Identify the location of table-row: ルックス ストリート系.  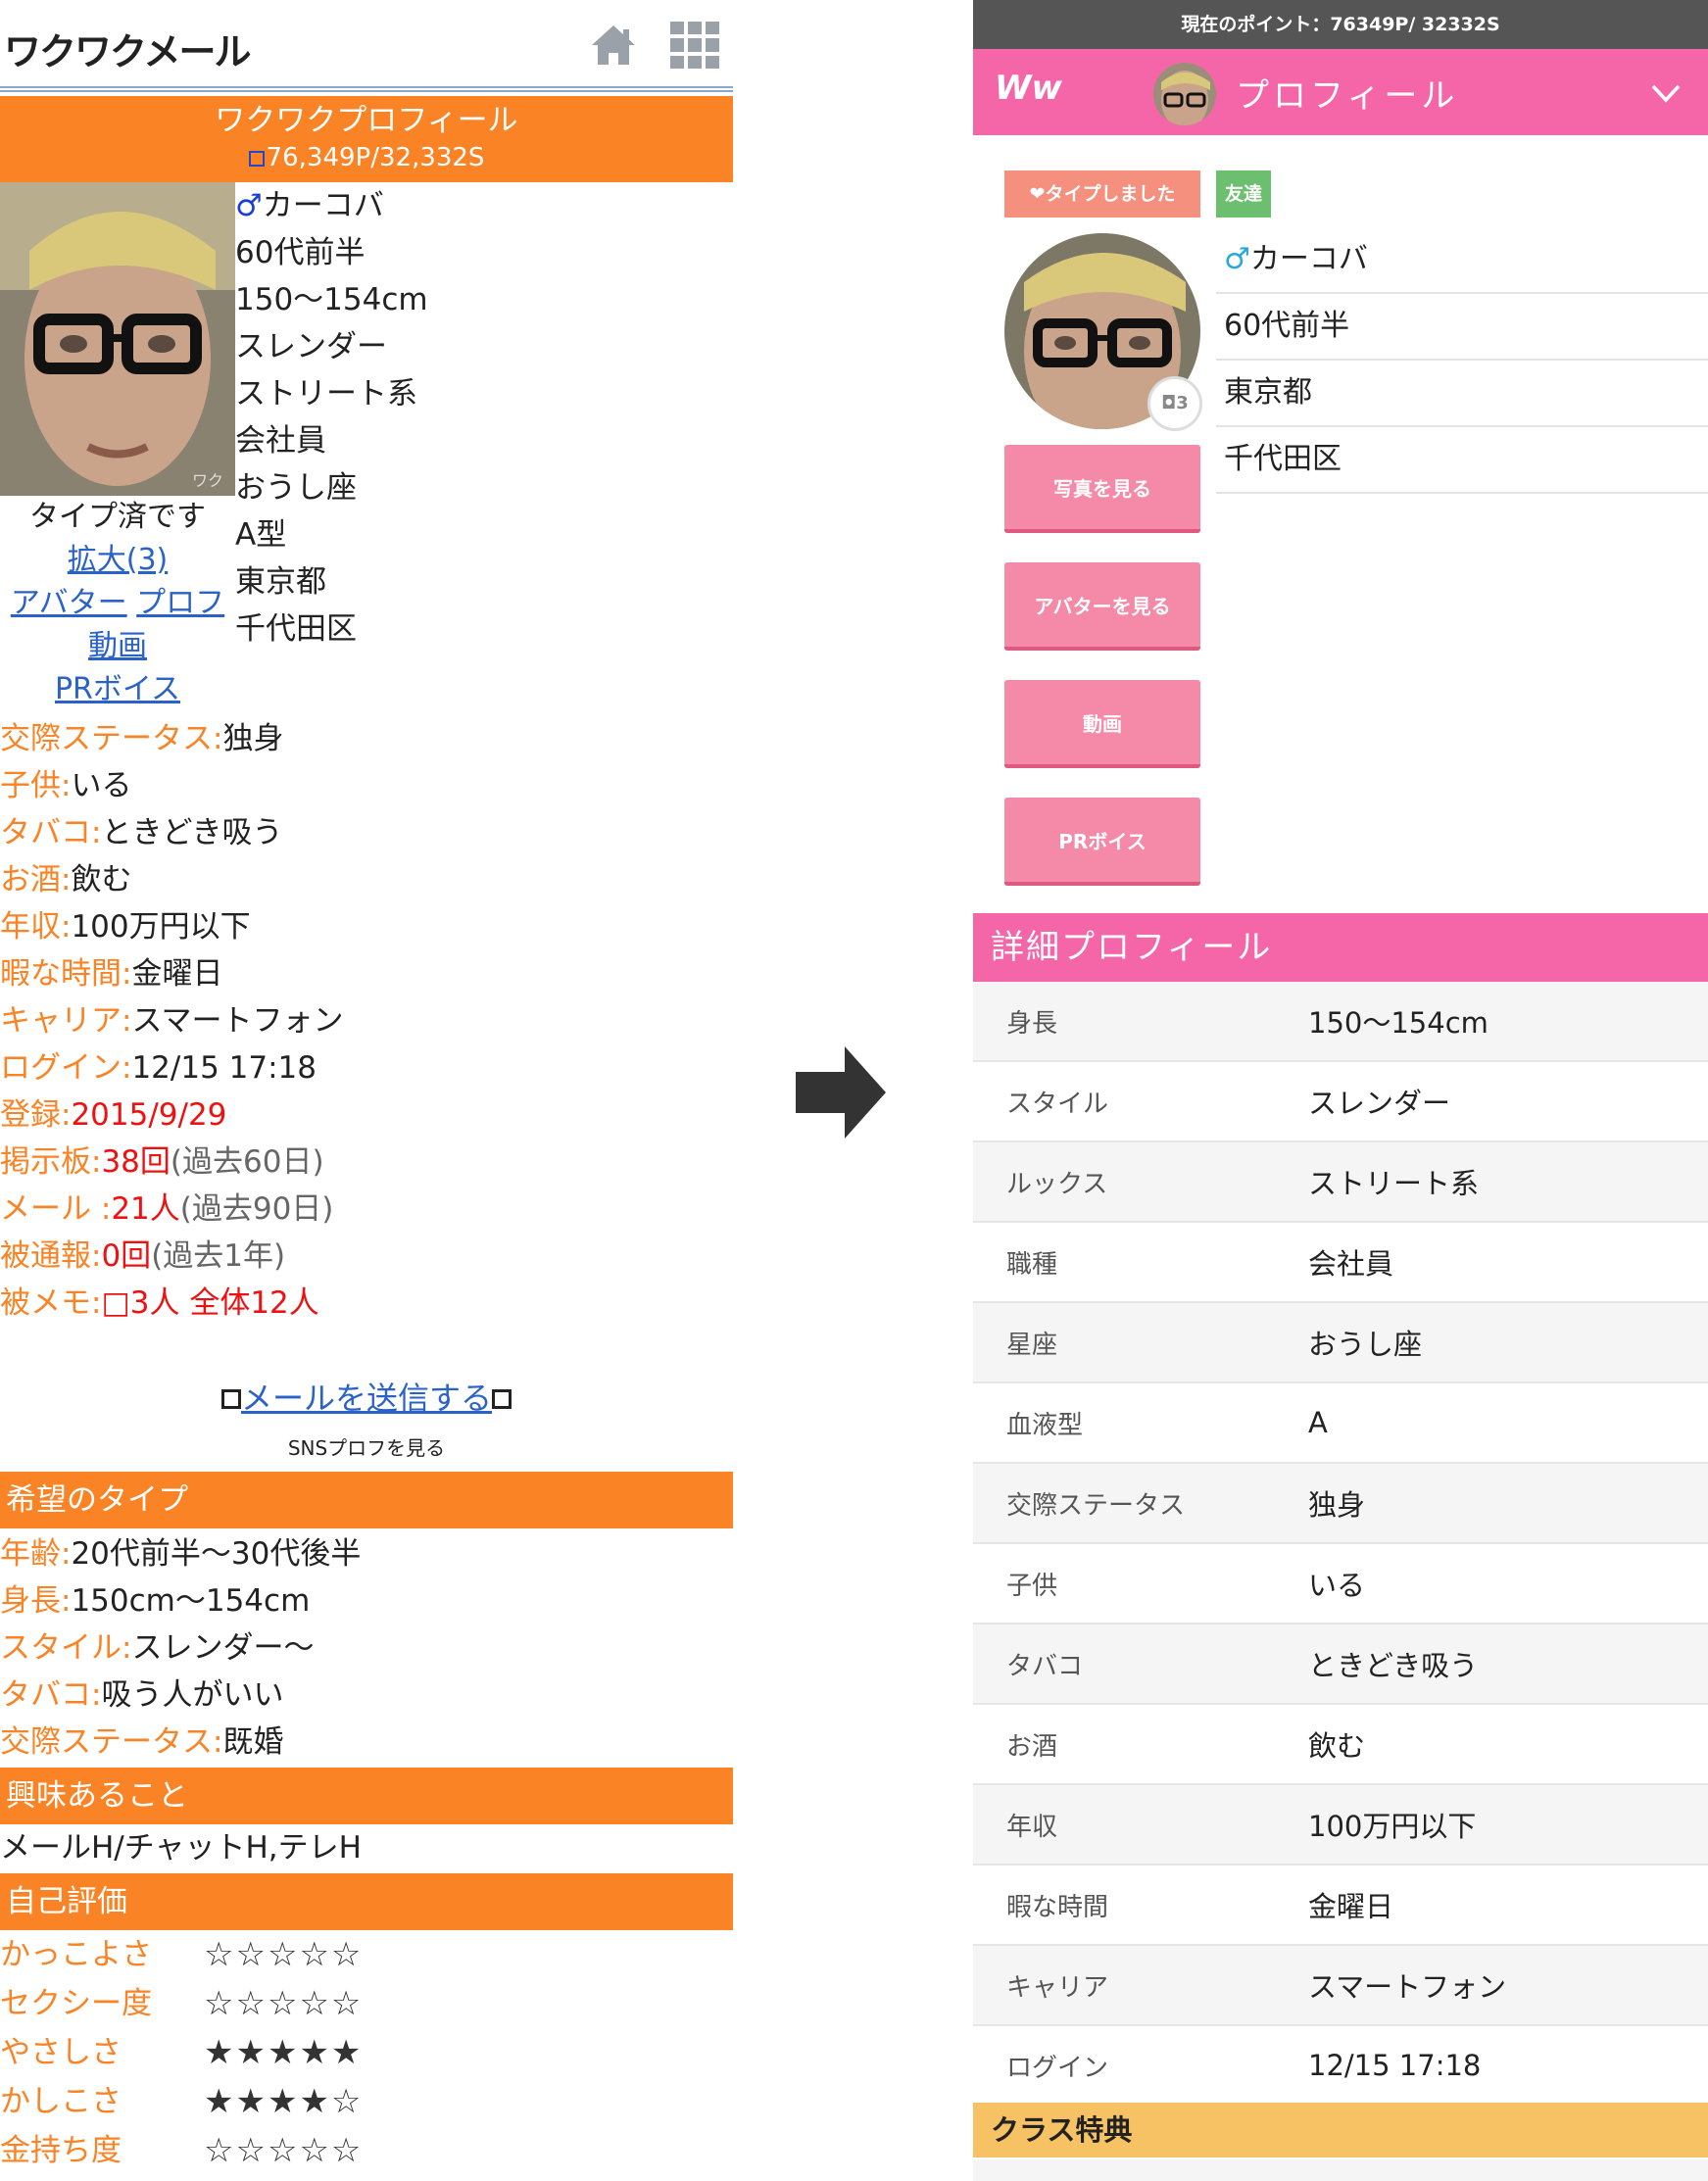
(1340, 1183).